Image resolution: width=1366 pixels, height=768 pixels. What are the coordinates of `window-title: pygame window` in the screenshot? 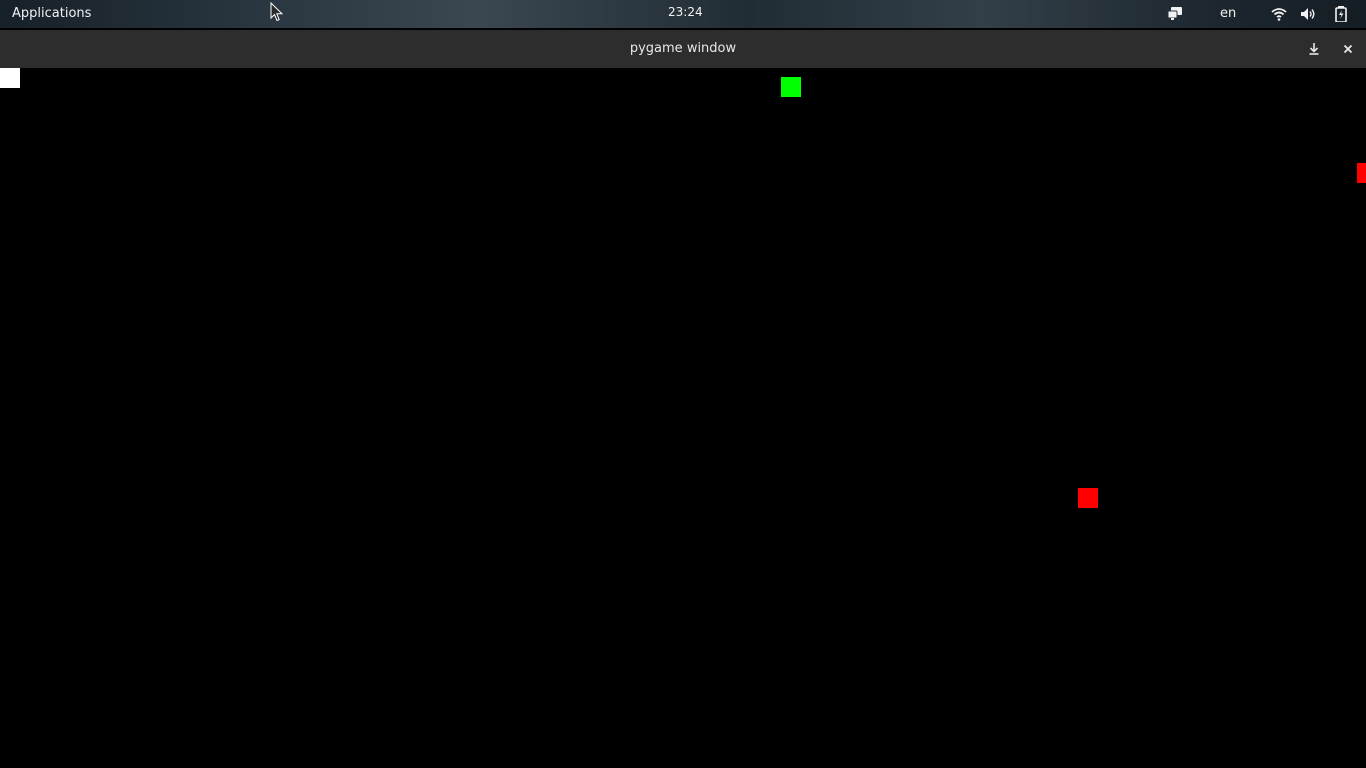 It's located at (683, 48).